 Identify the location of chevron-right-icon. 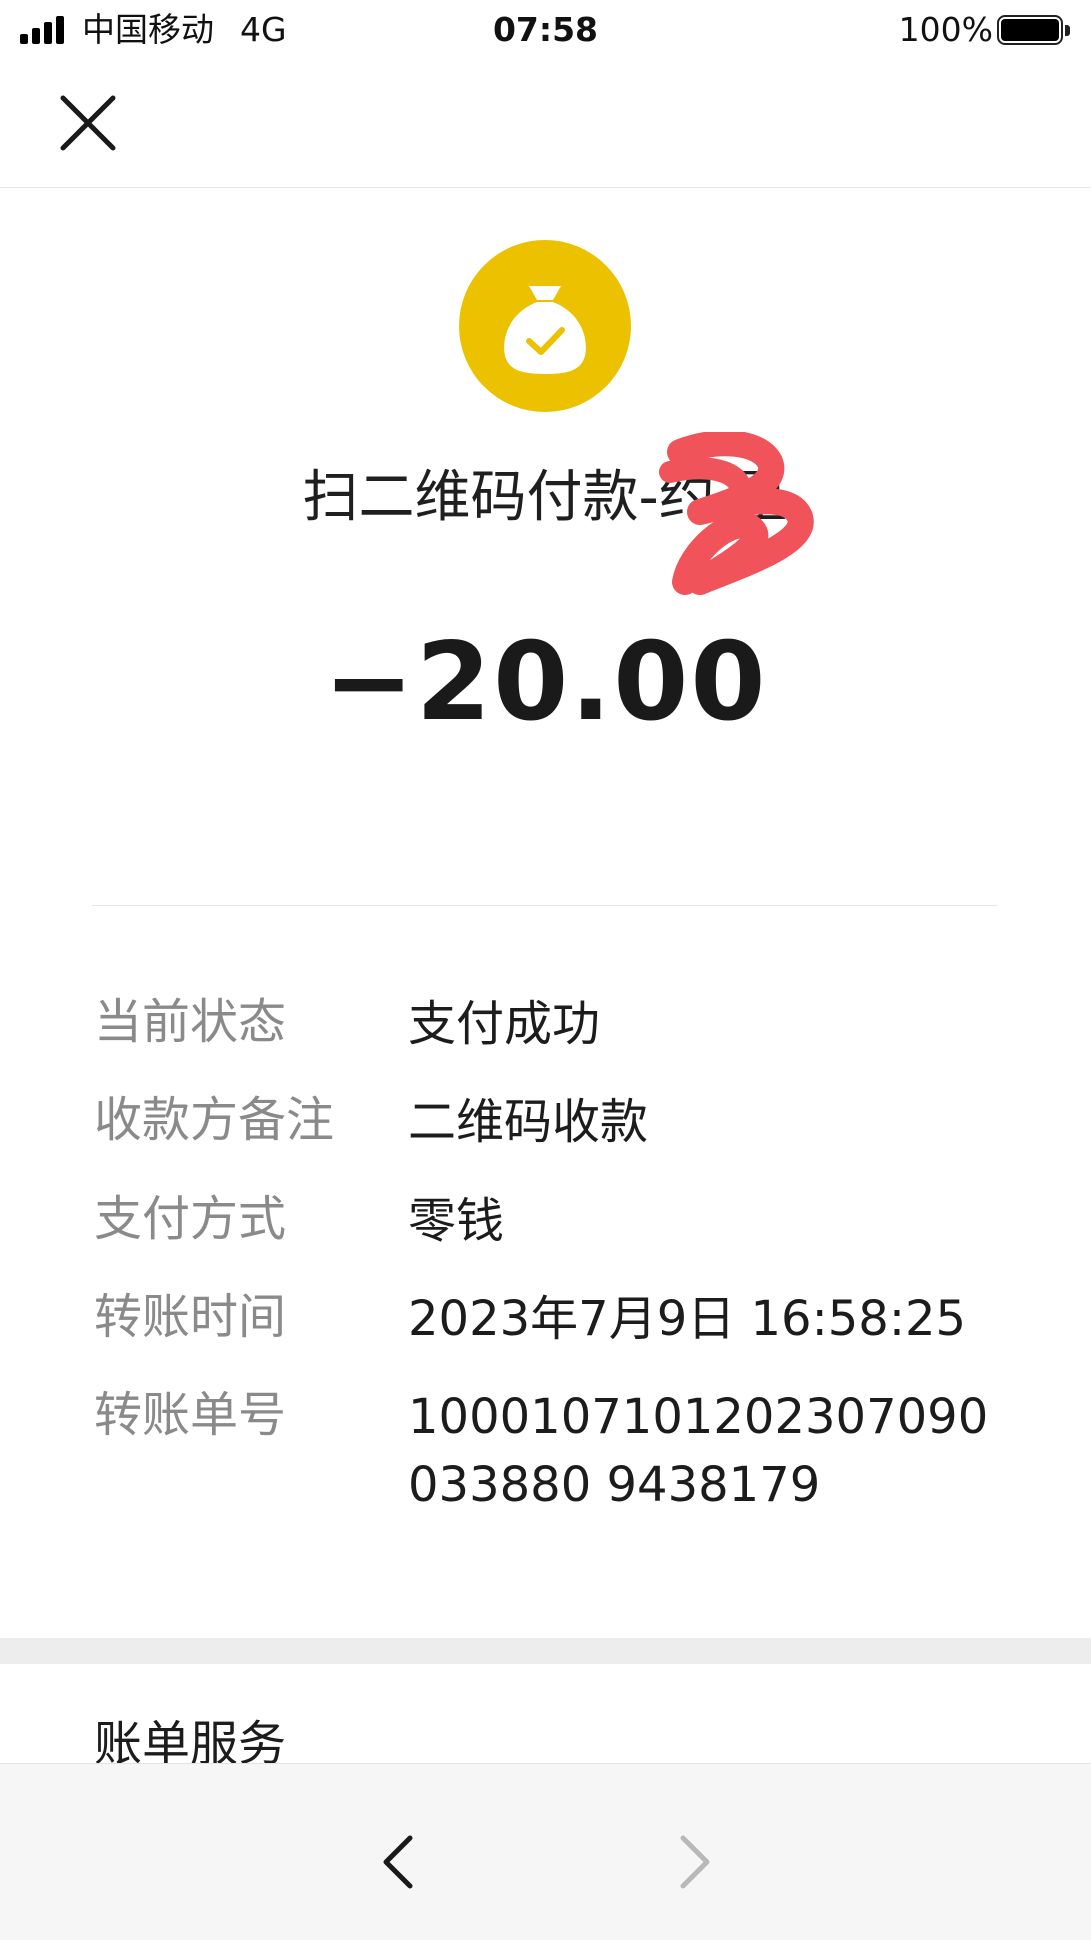
(695, 1862).